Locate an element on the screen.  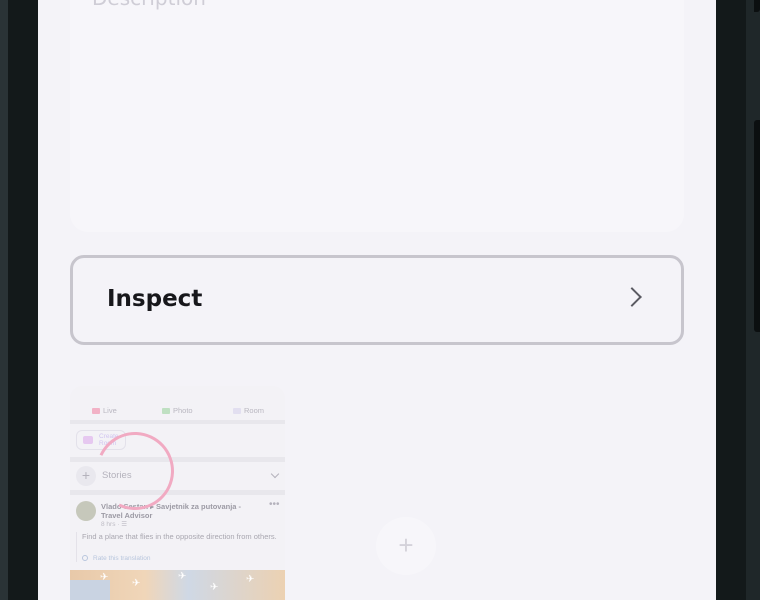
thumbnail-live: Live is located at coordinates (104, 410).